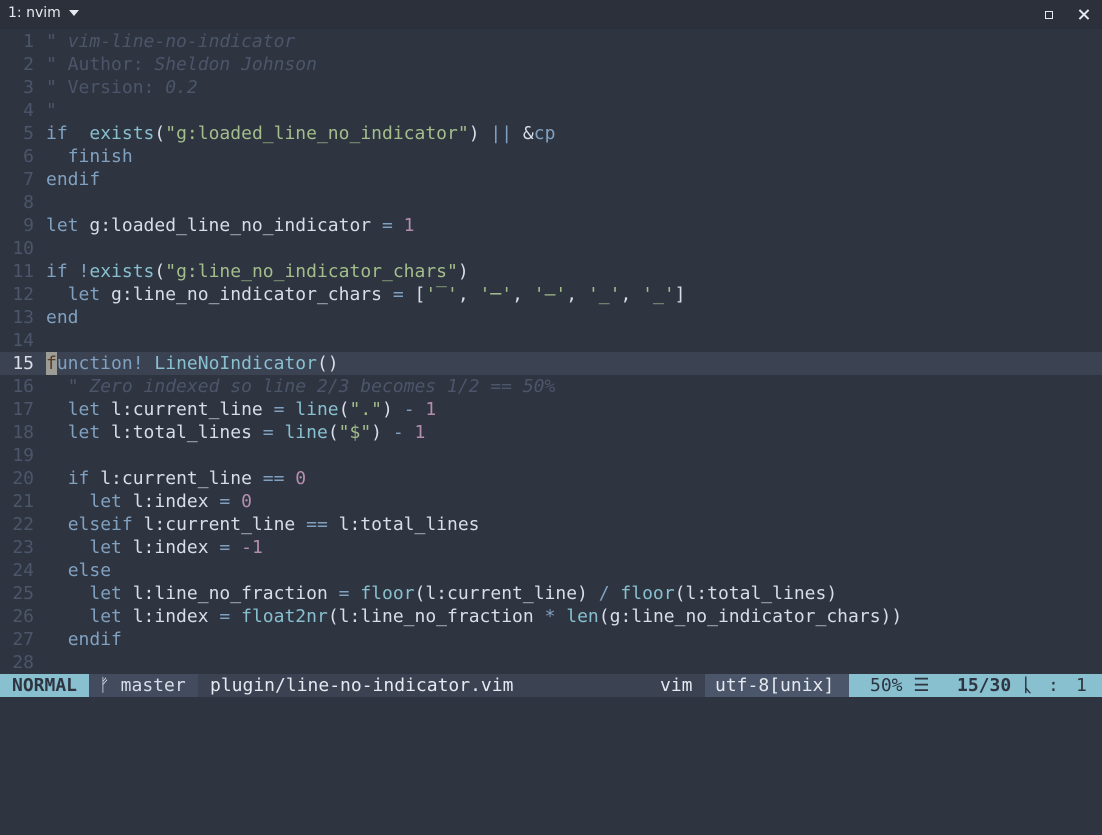 The width and height of the screenshot is (1102, 835). What do you see at coordinates (551, 202) in the screenshot?
I see `code-line: 8` at bounding box center [551, 202].